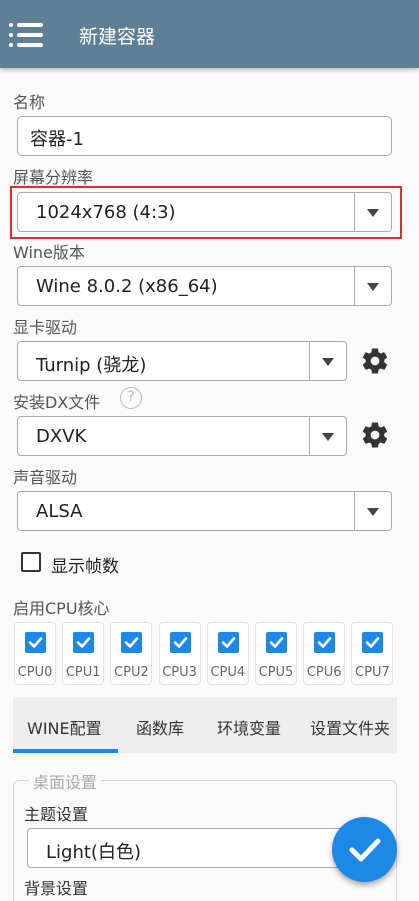 The height and width of the screenshot is (901, 419). Describe the element at coordinates (57, 402) in the screenshot. I see `dx-label: 安装DX文件` at that location.